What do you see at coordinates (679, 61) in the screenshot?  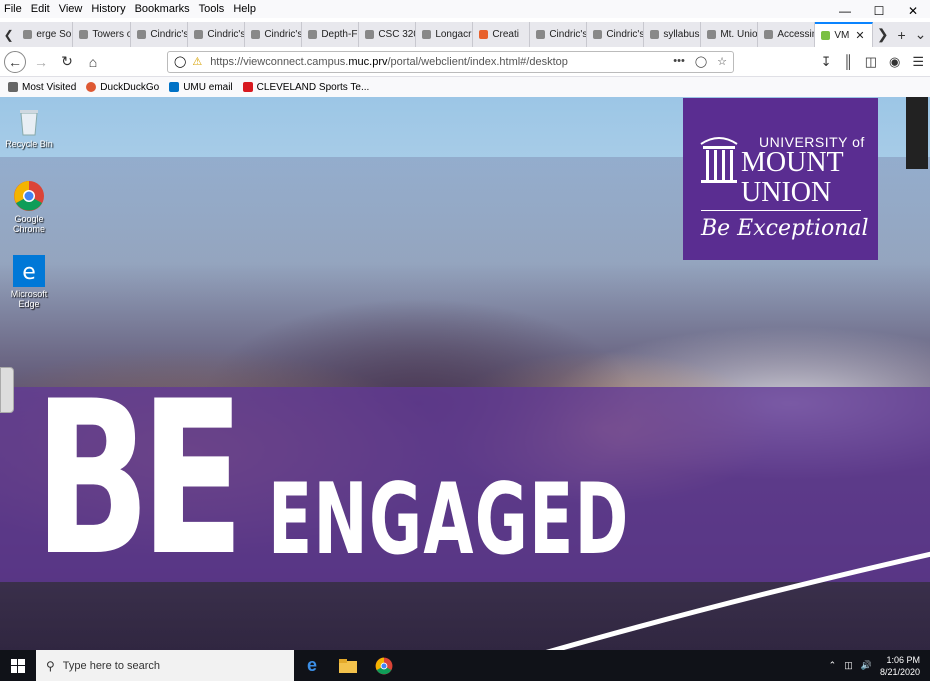 I see `page-actions-icon: •••` at bounding box center [679, 61].